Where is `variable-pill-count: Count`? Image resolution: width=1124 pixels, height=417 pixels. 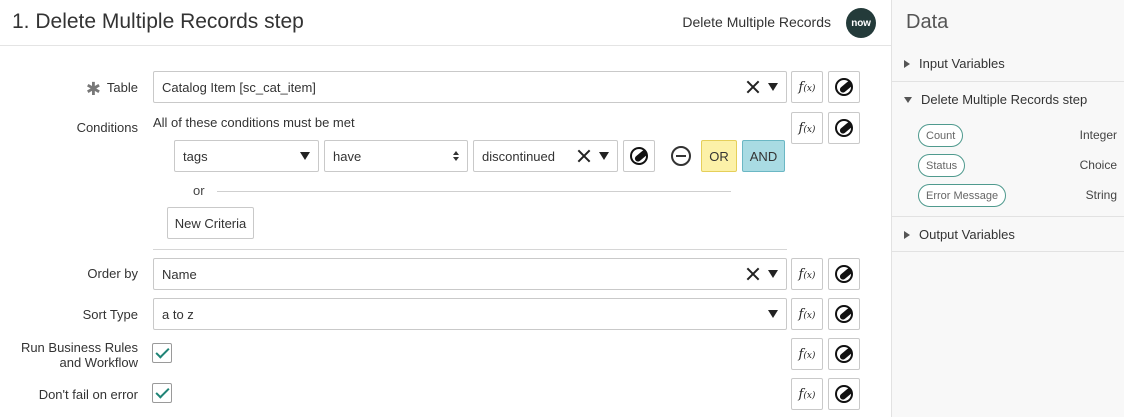
variable-pill-count: Count is located at coordinates (941, 135).